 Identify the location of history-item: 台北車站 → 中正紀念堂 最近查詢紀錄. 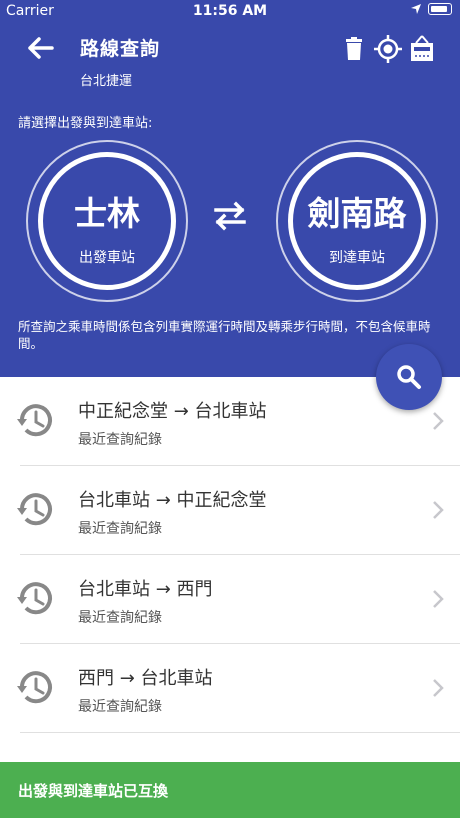
(238, 510).